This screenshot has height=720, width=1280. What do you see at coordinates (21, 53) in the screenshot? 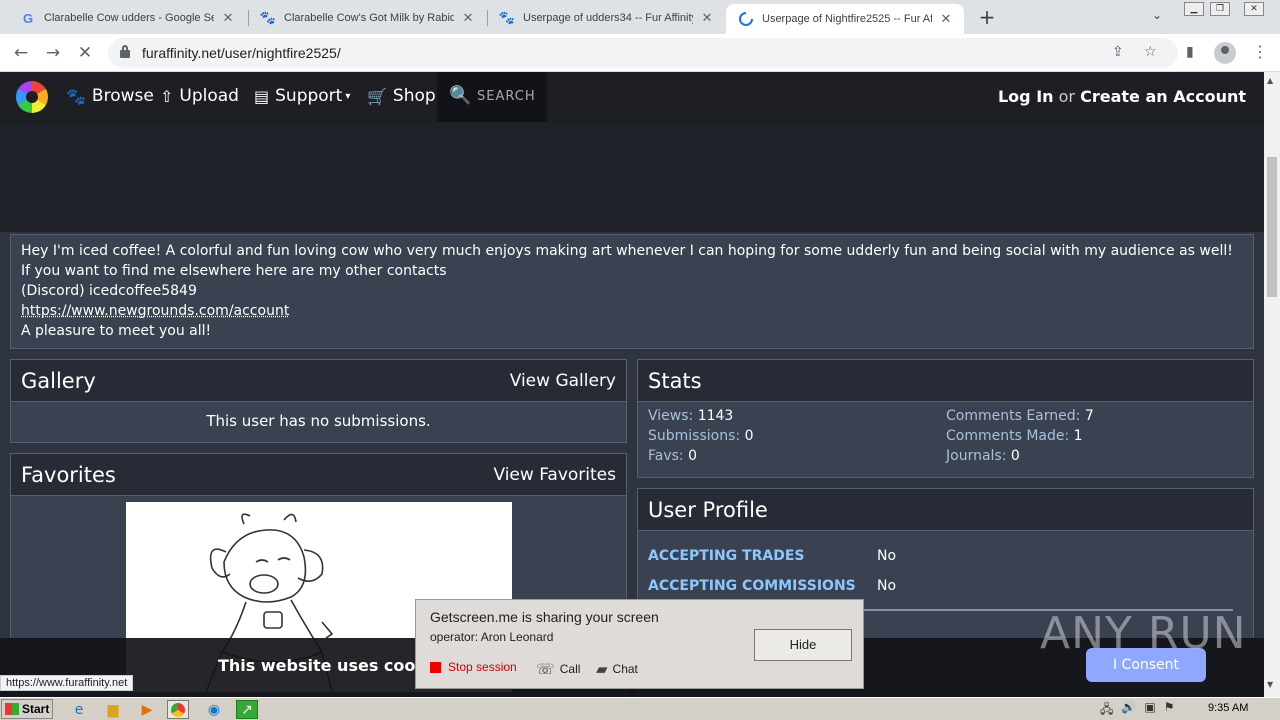
I see `back-icon: ←` at bounding box center [21, 53].